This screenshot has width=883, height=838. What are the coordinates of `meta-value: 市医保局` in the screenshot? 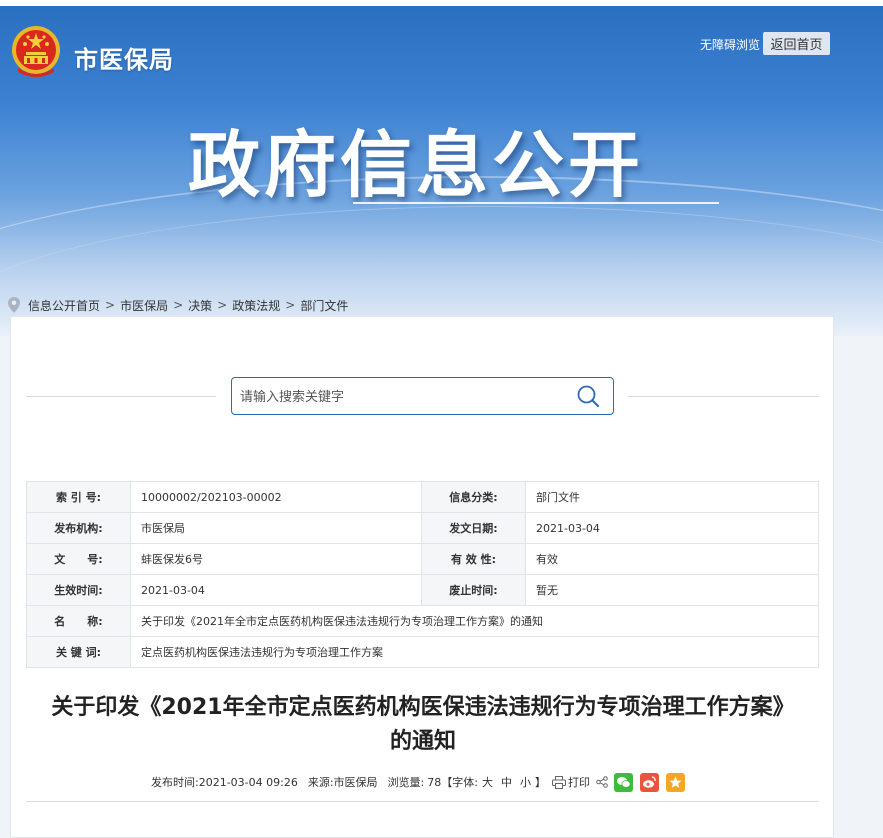 It's located at (276, 528).